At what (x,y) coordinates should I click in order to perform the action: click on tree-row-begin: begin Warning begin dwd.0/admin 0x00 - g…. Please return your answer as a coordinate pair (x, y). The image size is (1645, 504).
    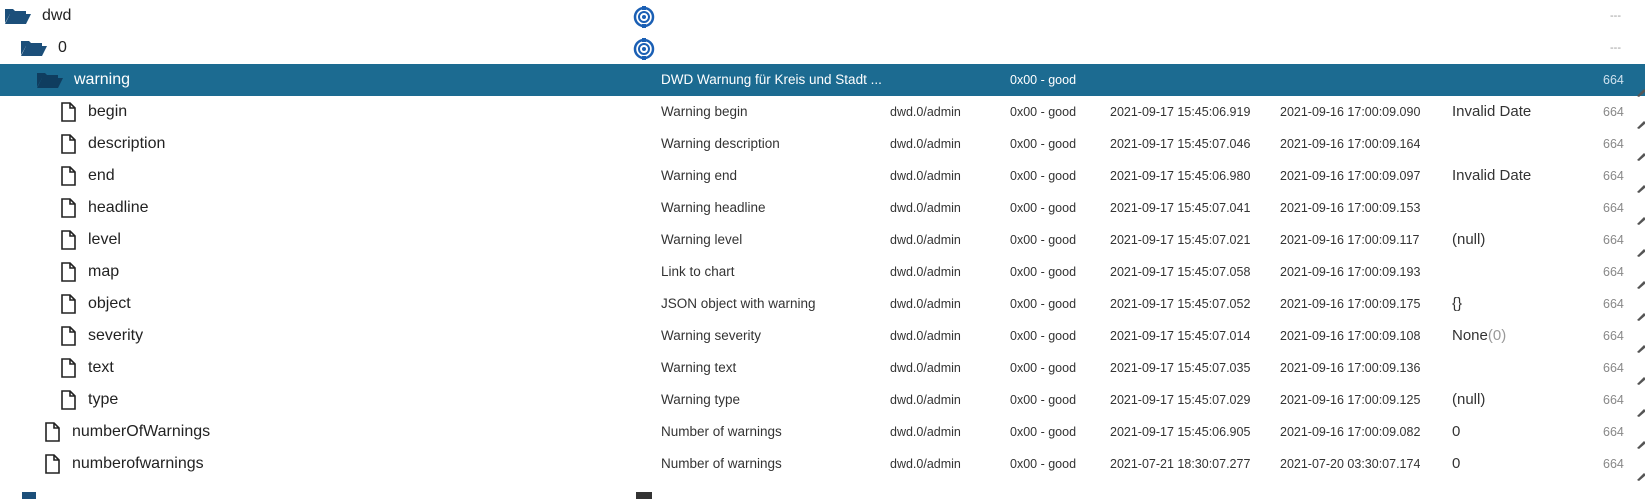
    Looking at the image, I should click on (822, 112).